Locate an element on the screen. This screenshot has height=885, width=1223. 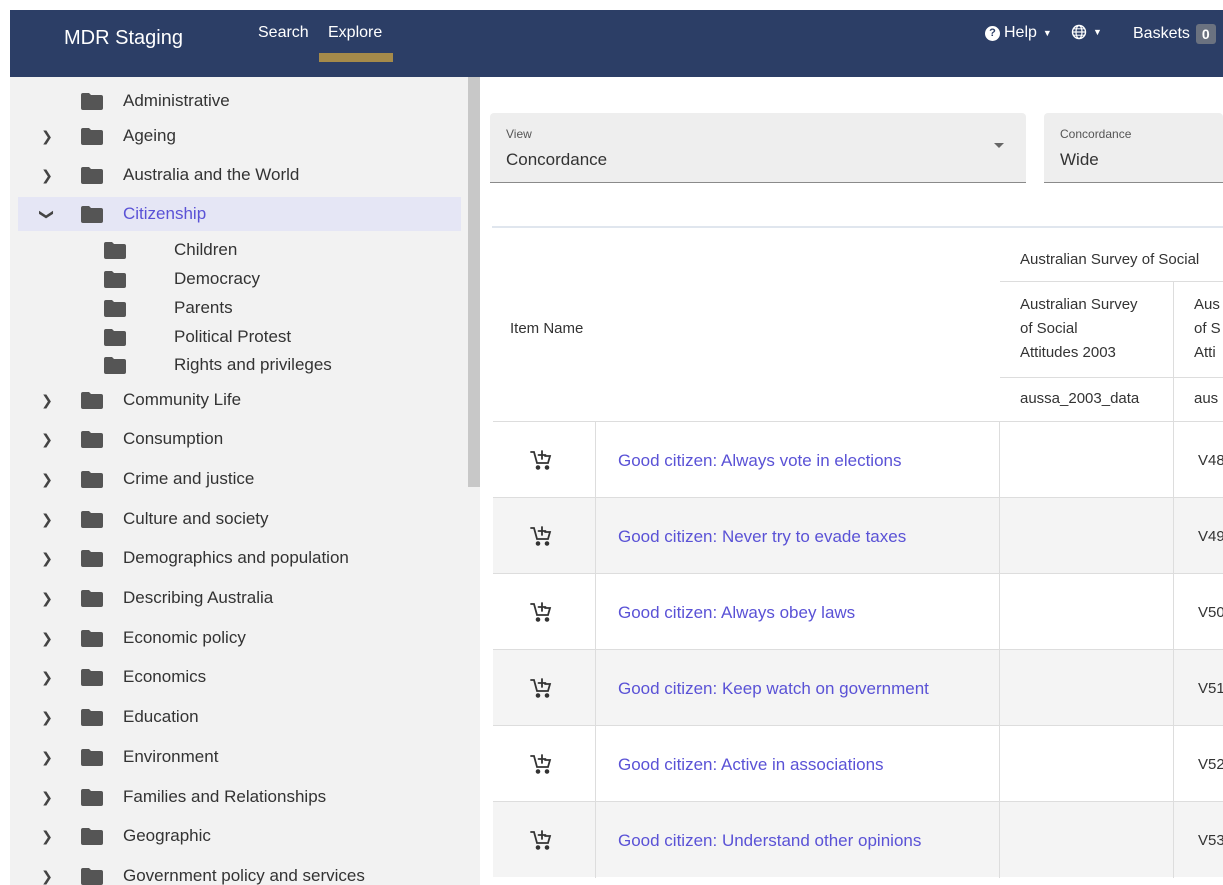
sidebar-subitem: Democracy is located at coordinates (239, 279).